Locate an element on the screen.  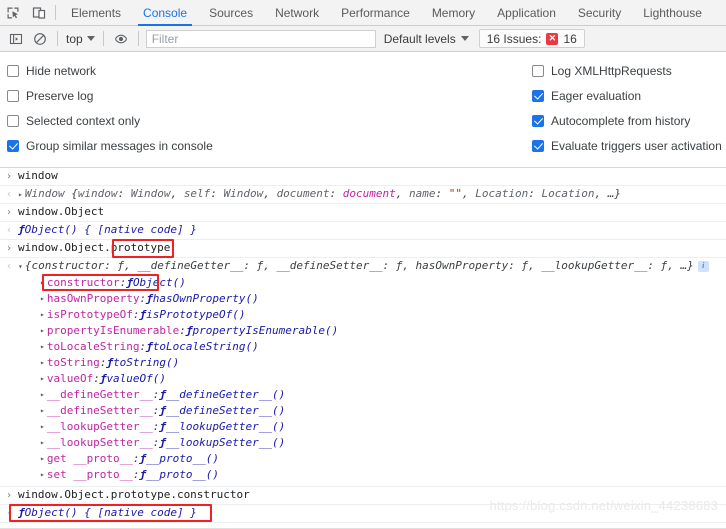
tab-network: Network is located at coordinates (297, 13).